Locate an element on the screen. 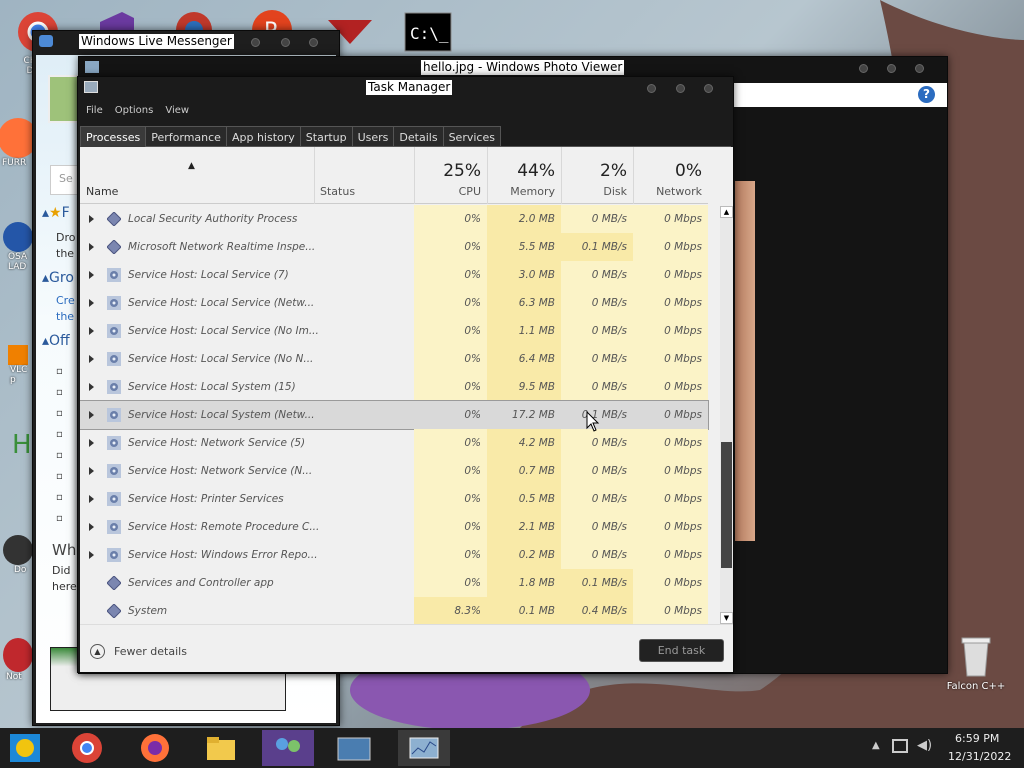 The height and width of the screenshot is (768, 1024). recycle-bin-desktop-icon: Falcon C++ is located at coordinates (976, 662).